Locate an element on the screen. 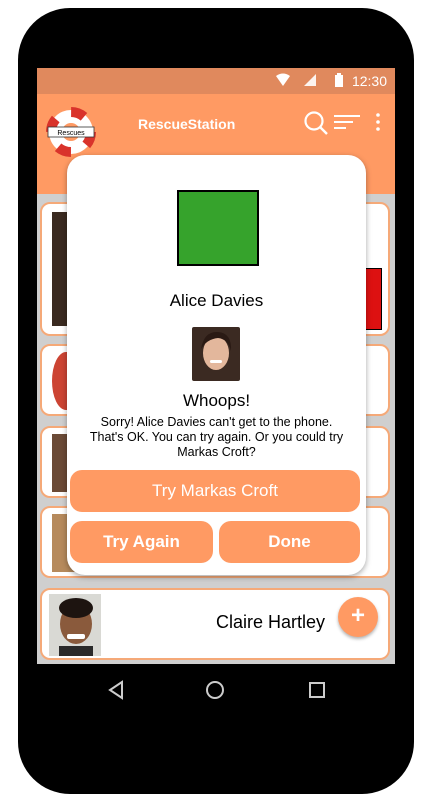 The image size is (430, 802). navigation-bar is located at coordinates (216, 690).